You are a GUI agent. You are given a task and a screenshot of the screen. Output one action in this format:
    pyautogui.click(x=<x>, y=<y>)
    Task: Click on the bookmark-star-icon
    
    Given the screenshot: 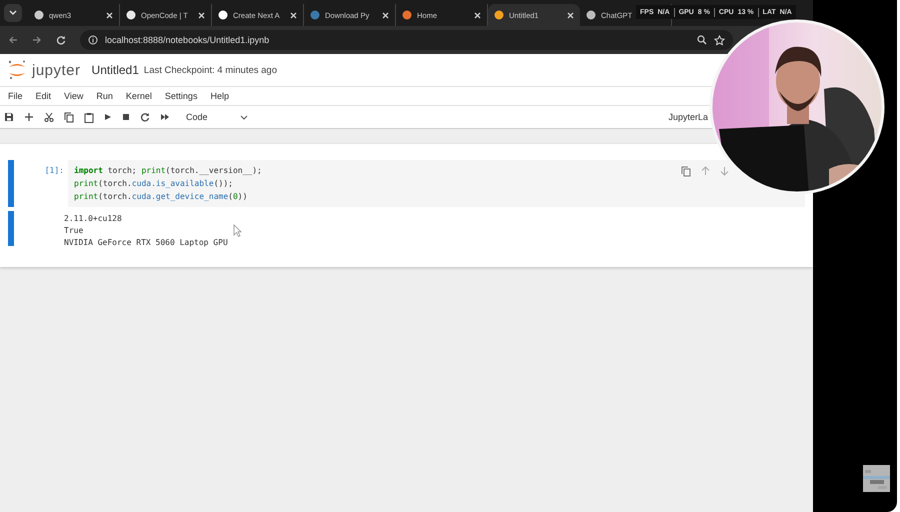 What is the action you would take?
    pyautogui.click(x=719, y=40)
    